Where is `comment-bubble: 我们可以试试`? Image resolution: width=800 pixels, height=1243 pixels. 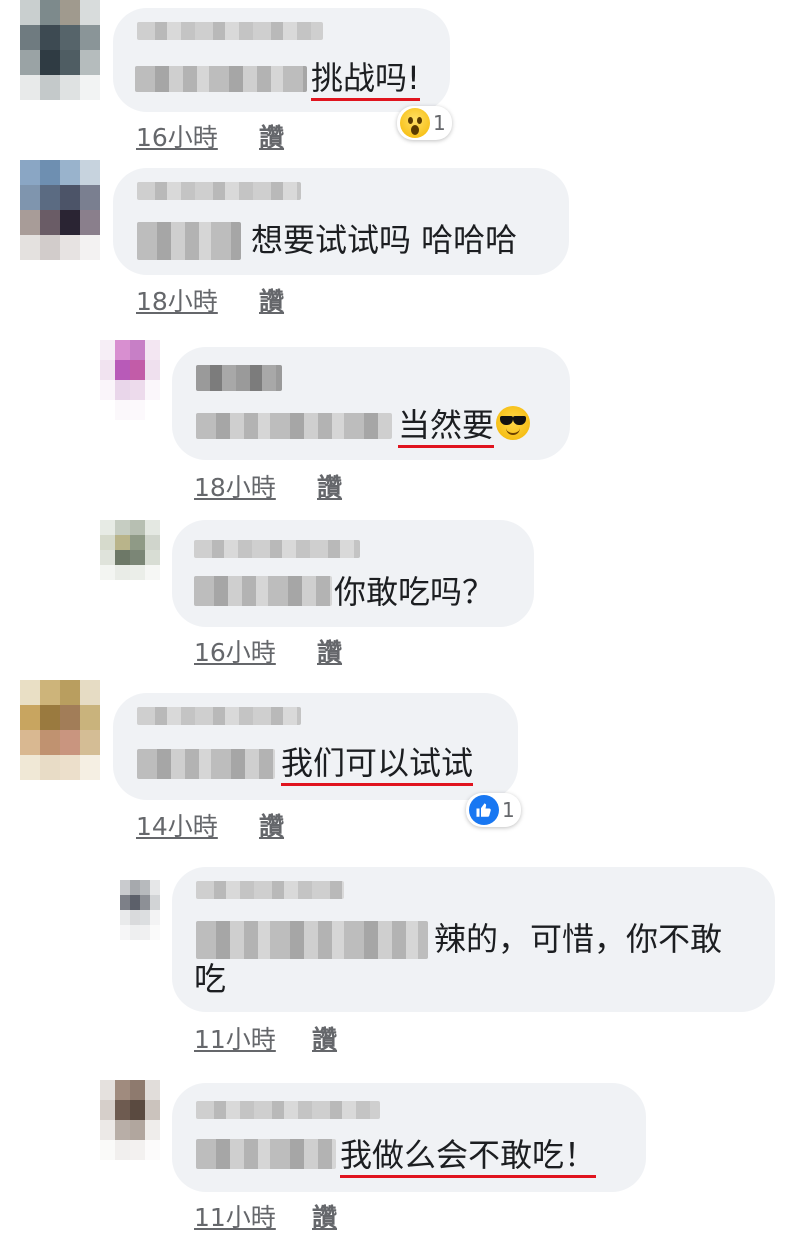
comment-bubble: 我们可以试试 is located at coordinates (315, 746).